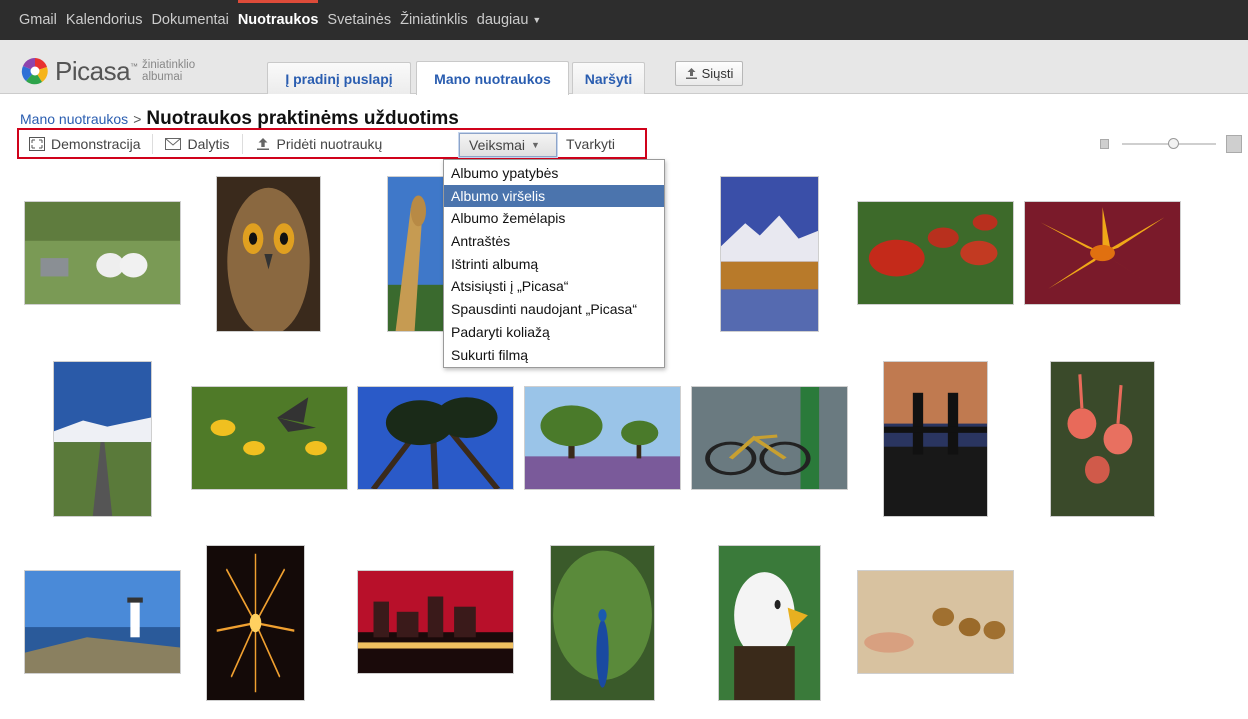 Image resolution: width=1248 pixels, height=719 pixels. I want to click on menu-item: Albumo viršelis, so click(554, 196).